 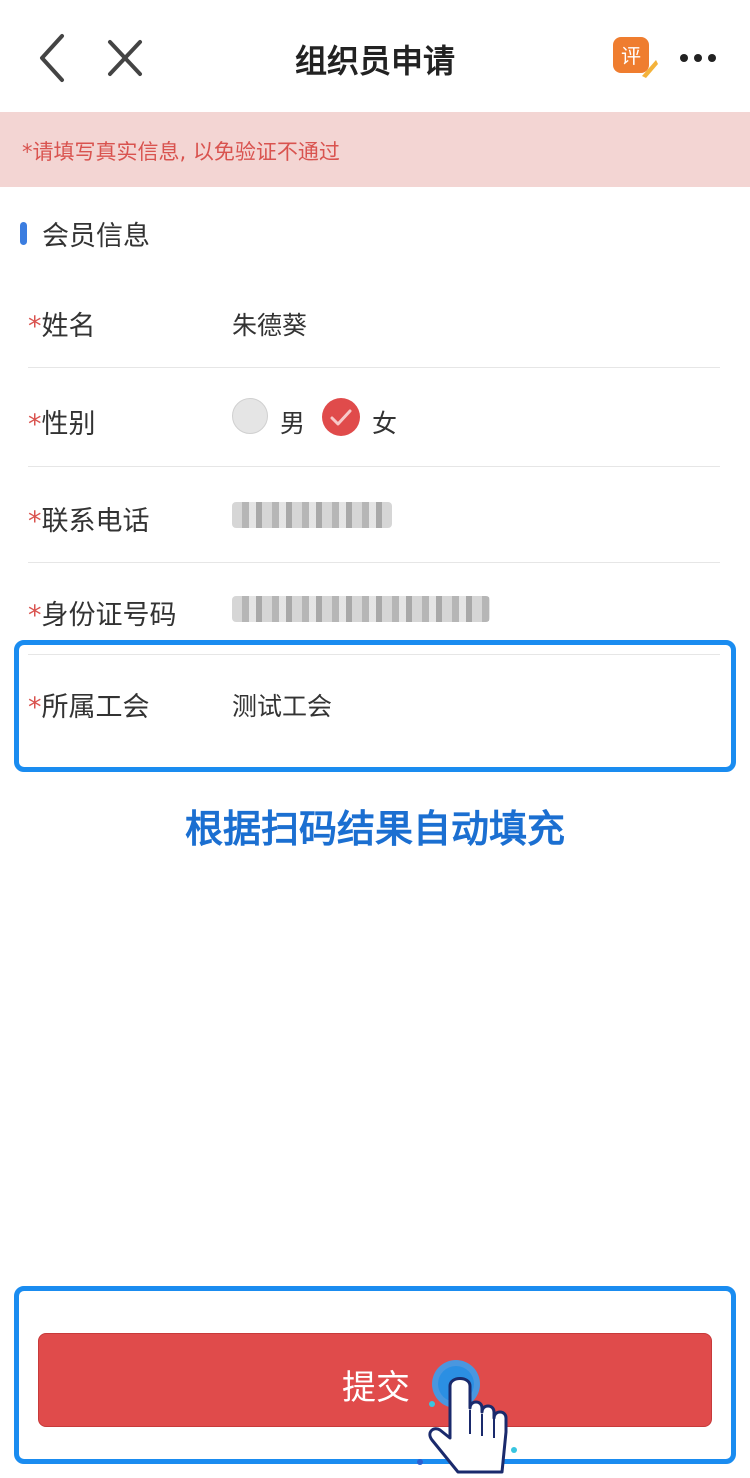 I want to click on name-label: *姓名, so click(x=62, y=326).